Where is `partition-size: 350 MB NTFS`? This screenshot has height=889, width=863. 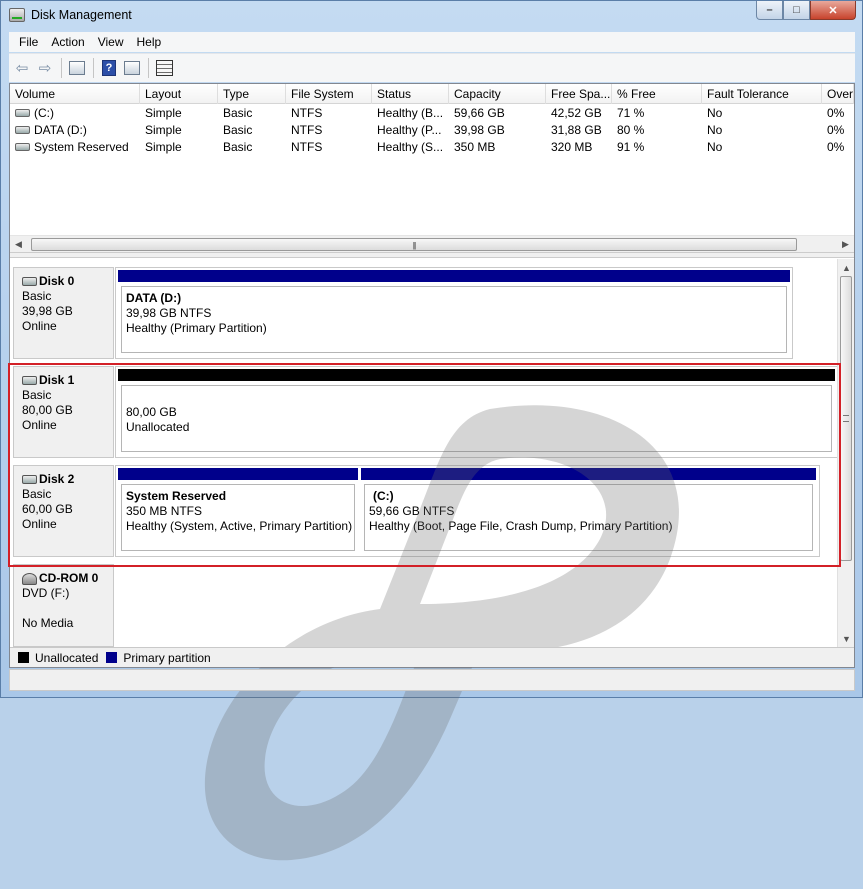
partition-size: 350 MB NTFS is located at coordinates (164, 511).